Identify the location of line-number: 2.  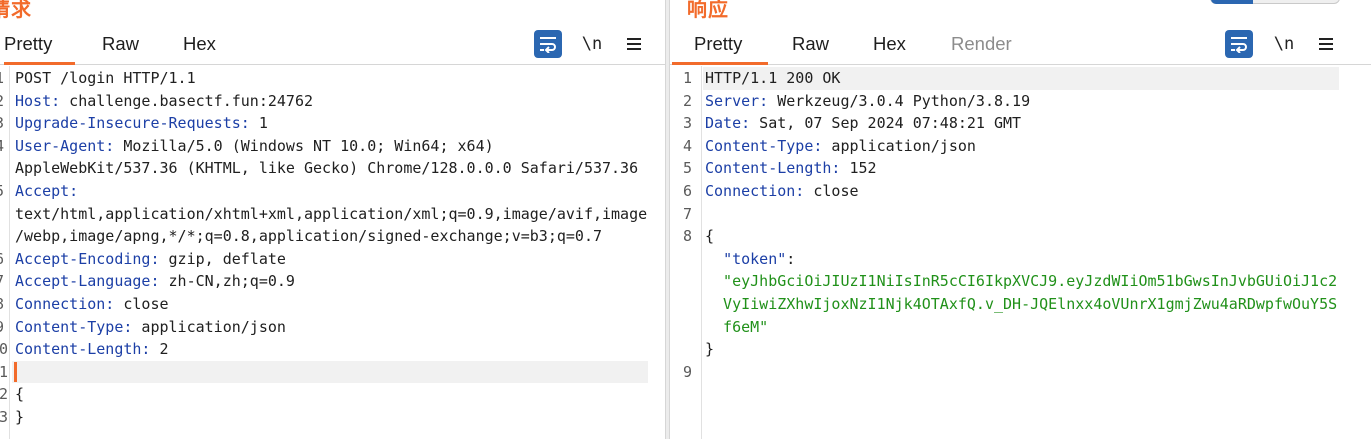
(687, 100).